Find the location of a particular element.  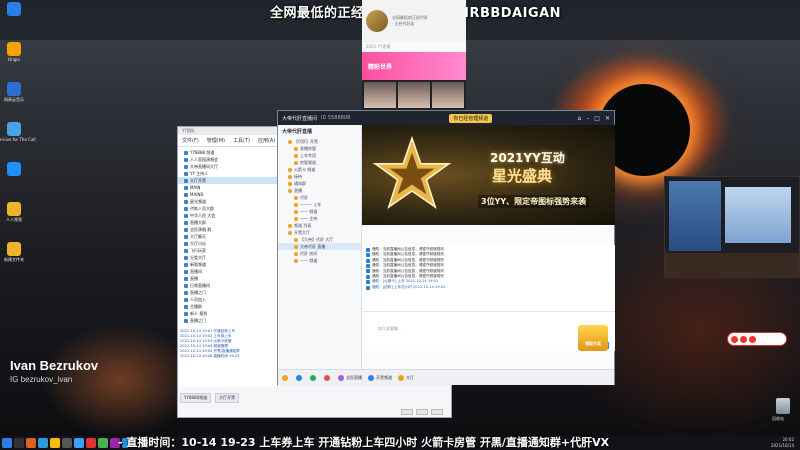

menu-item: 文件(F) is located at coordinates (190, 140).